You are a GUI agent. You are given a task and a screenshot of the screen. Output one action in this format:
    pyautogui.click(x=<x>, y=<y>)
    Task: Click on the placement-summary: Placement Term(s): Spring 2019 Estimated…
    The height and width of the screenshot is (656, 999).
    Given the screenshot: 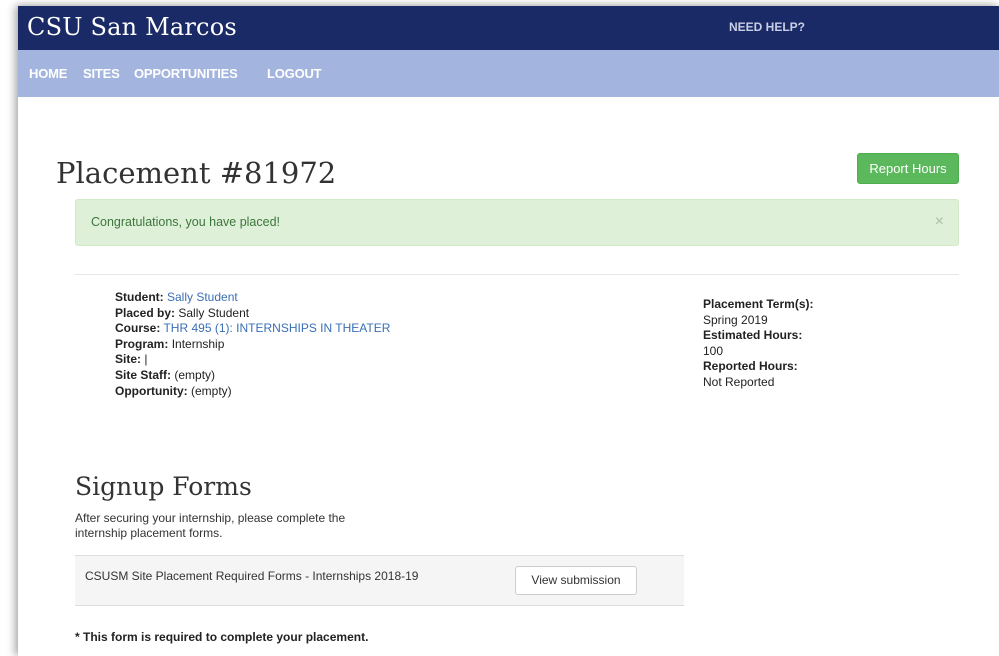 What is the action you would take?
    pyautogui.click(x=758, y=344)
    